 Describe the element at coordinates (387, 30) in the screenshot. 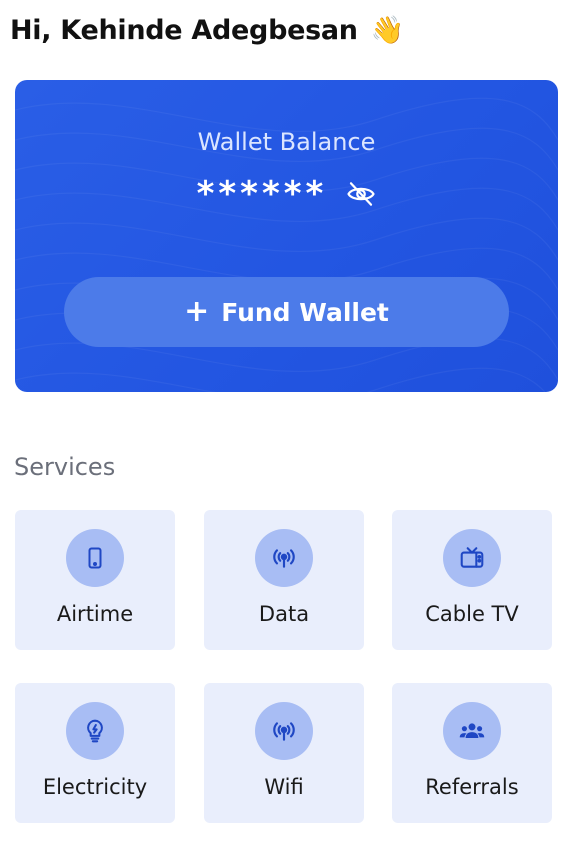

I see `waving-hand-icon: 👋` at that location.